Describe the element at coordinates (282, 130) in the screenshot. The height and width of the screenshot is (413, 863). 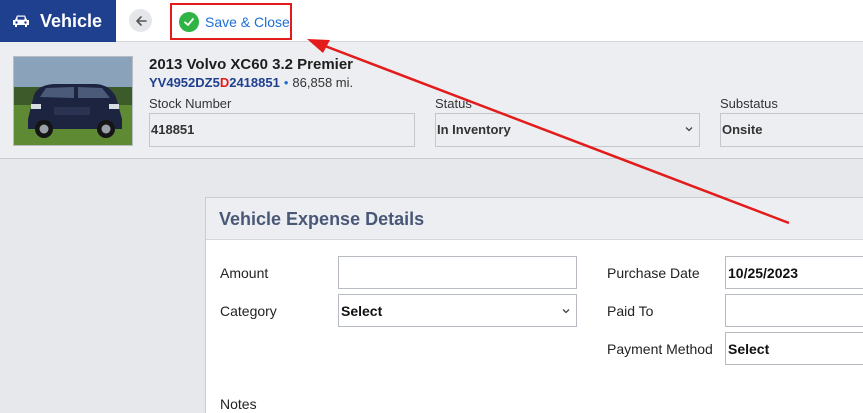
I see `stock-number-field: 418851` at that location.